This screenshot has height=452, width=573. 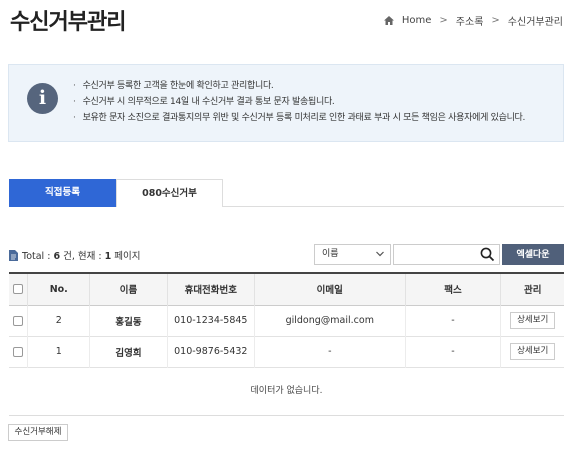 I want to click on header-no: No., so click(x=58, y=289).